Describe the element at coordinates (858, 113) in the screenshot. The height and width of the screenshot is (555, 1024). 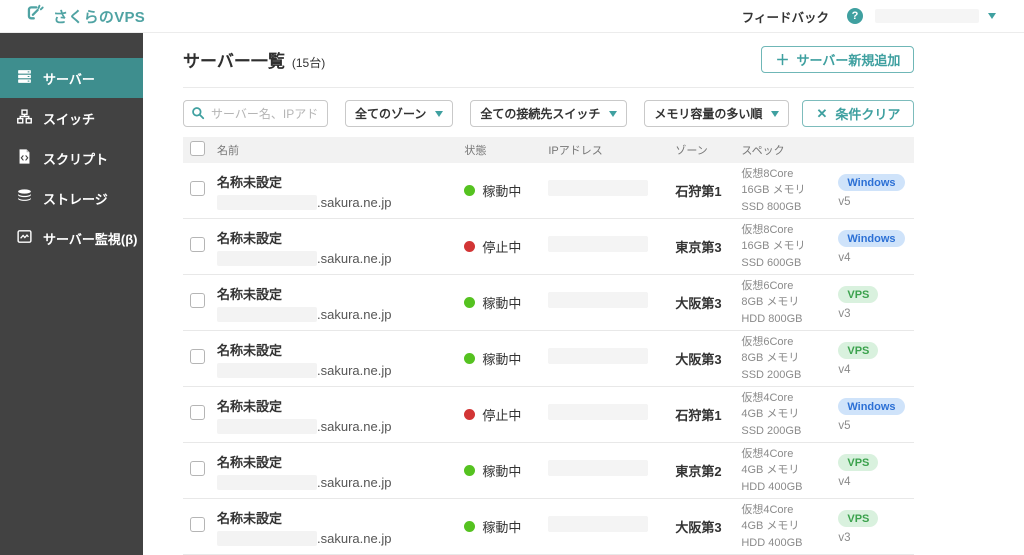
I see `clear-filters-button: ✕ 条件クリア` at that location.